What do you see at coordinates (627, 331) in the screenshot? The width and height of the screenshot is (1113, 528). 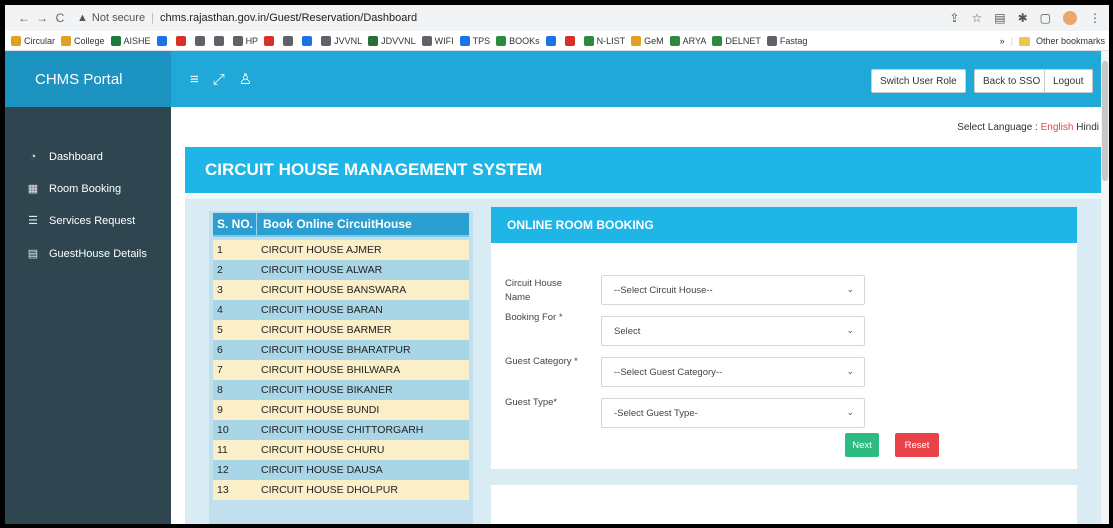 I see `select-value: Select` at bounding box center [627, 331].